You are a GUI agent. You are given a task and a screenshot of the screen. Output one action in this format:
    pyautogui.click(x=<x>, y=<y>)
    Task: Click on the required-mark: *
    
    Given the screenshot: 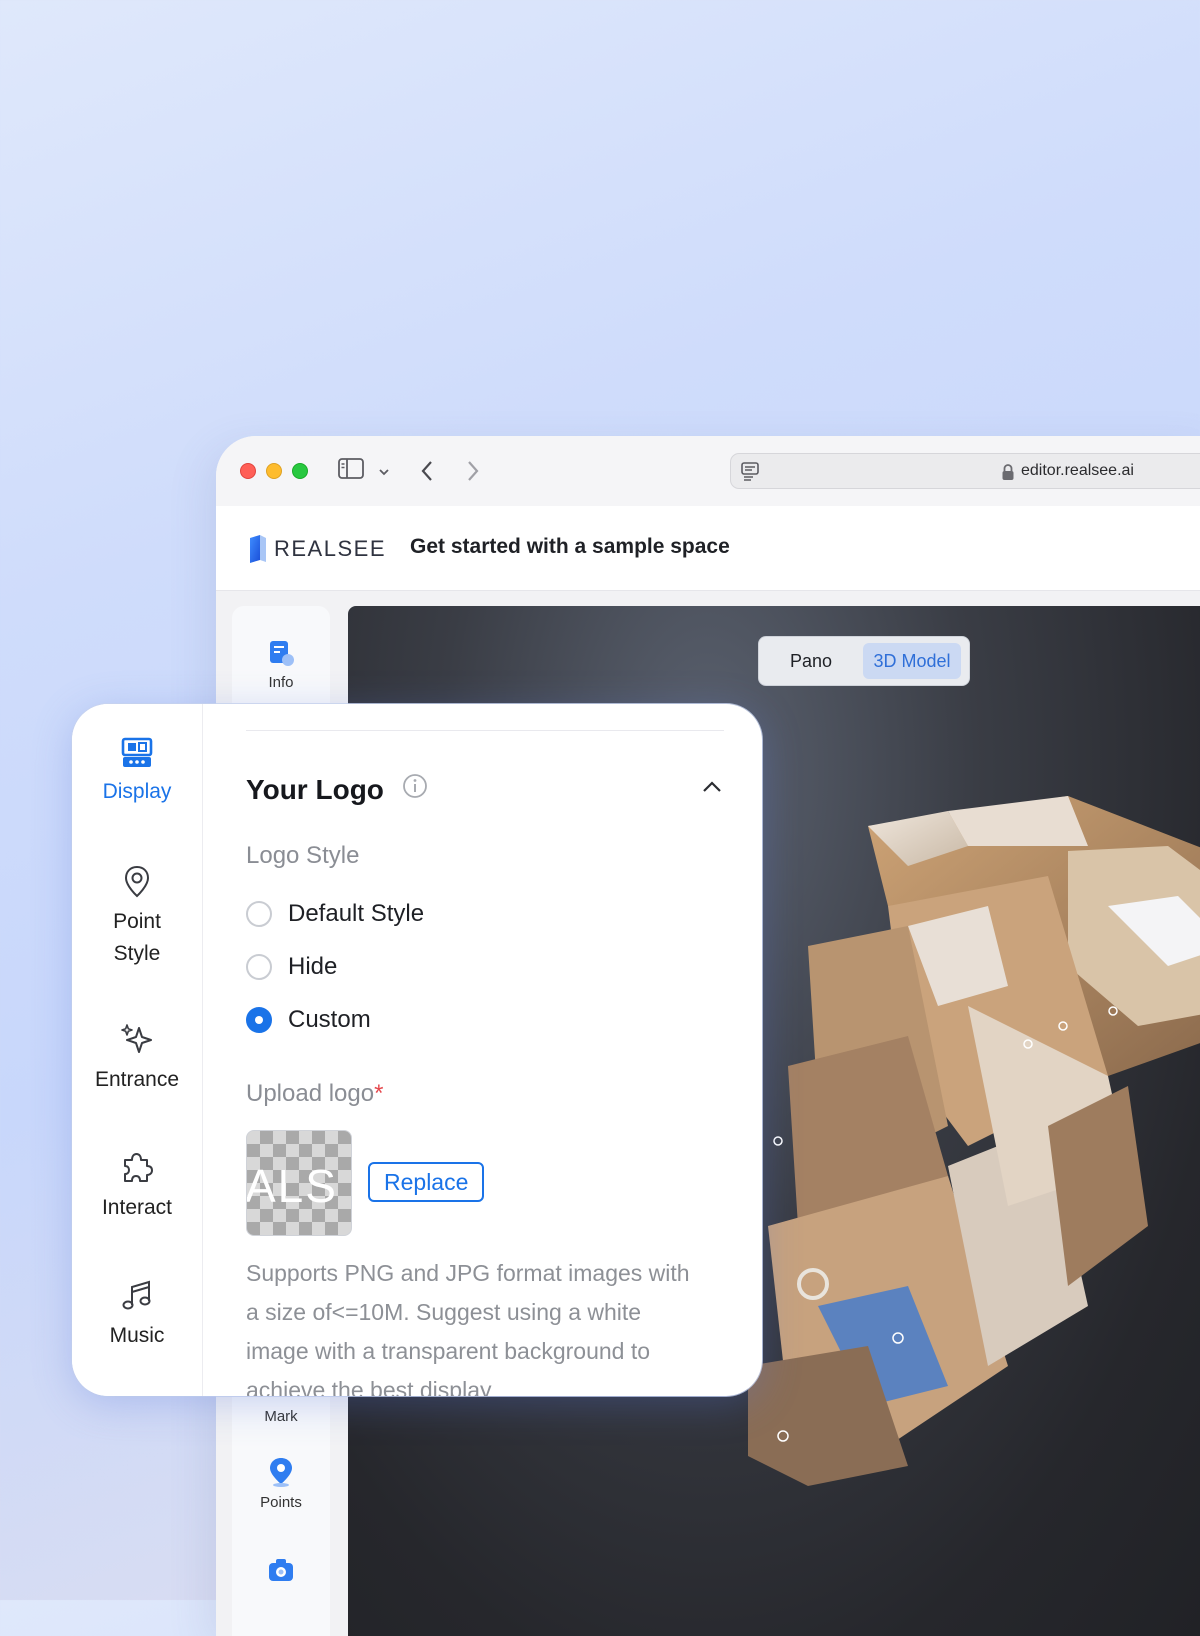 What is the action you would take?
    pyautogui.click(x=379, y=1093)
    